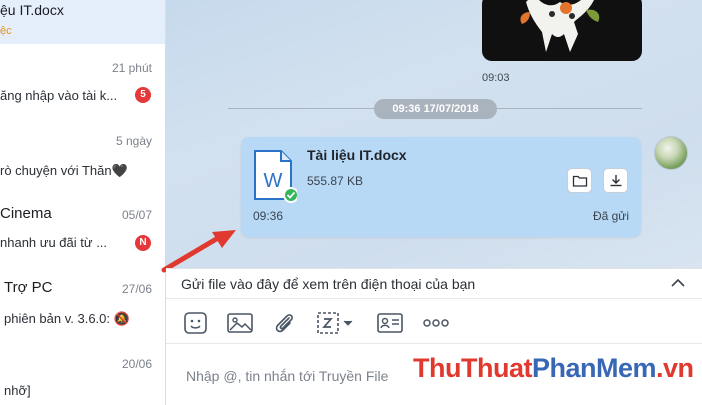  I want to click on more-options-button, so click(436, 323).